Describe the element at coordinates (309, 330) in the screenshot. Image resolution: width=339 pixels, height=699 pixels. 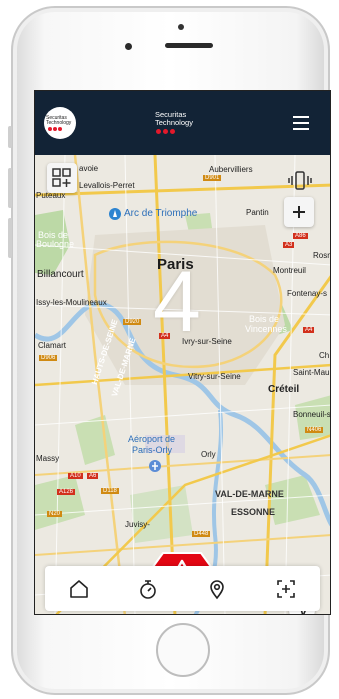
I see `road-badge: A4` at that location.